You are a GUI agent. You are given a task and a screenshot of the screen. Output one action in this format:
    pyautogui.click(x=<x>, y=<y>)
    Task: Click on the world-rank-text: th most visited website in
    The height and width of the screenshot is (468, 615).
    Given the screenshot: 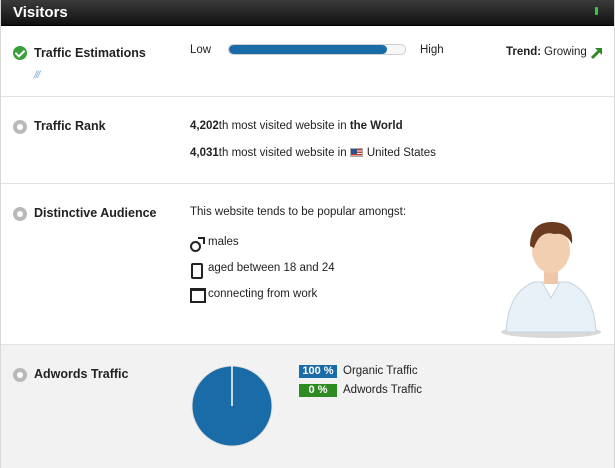 What is the action you would take?
    pyautogui.click(x=284, y=126)
    